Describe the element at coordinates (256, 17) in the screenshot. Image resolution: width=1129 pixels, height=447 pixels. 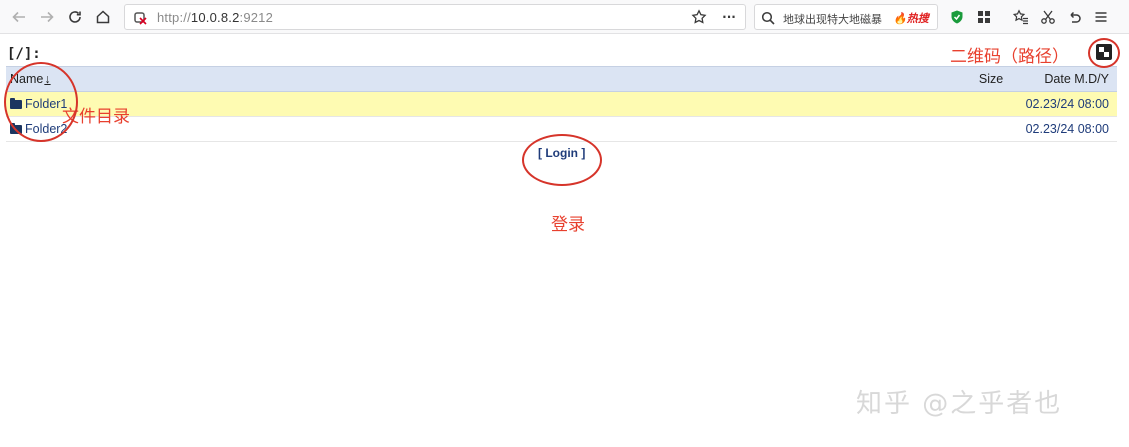
I see `url-port: :9212` at that location.